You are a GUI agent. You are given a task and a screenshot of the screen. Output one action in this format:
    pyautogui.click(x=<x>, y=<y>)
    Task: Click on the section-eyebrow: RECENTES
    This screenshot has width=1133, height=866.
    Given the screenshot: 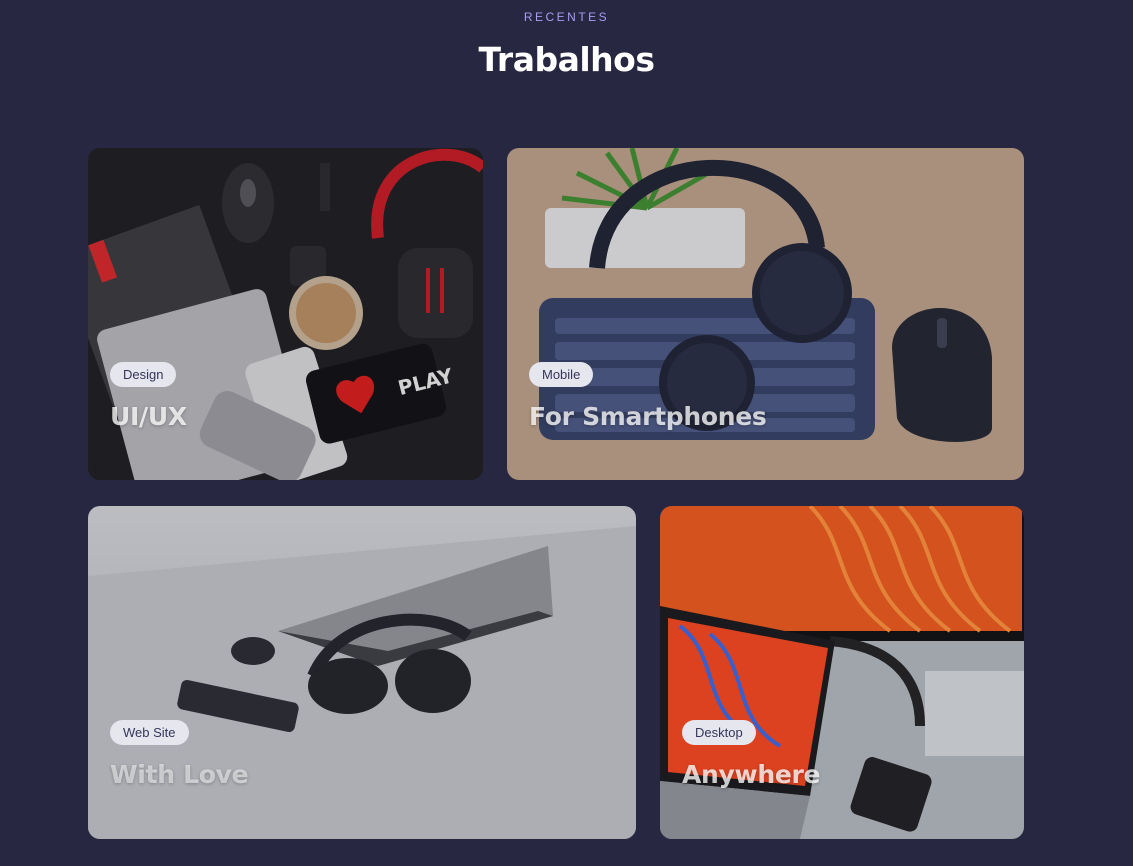 What is the action you would take?
    pyautogui.click(x=566, y=17)
    